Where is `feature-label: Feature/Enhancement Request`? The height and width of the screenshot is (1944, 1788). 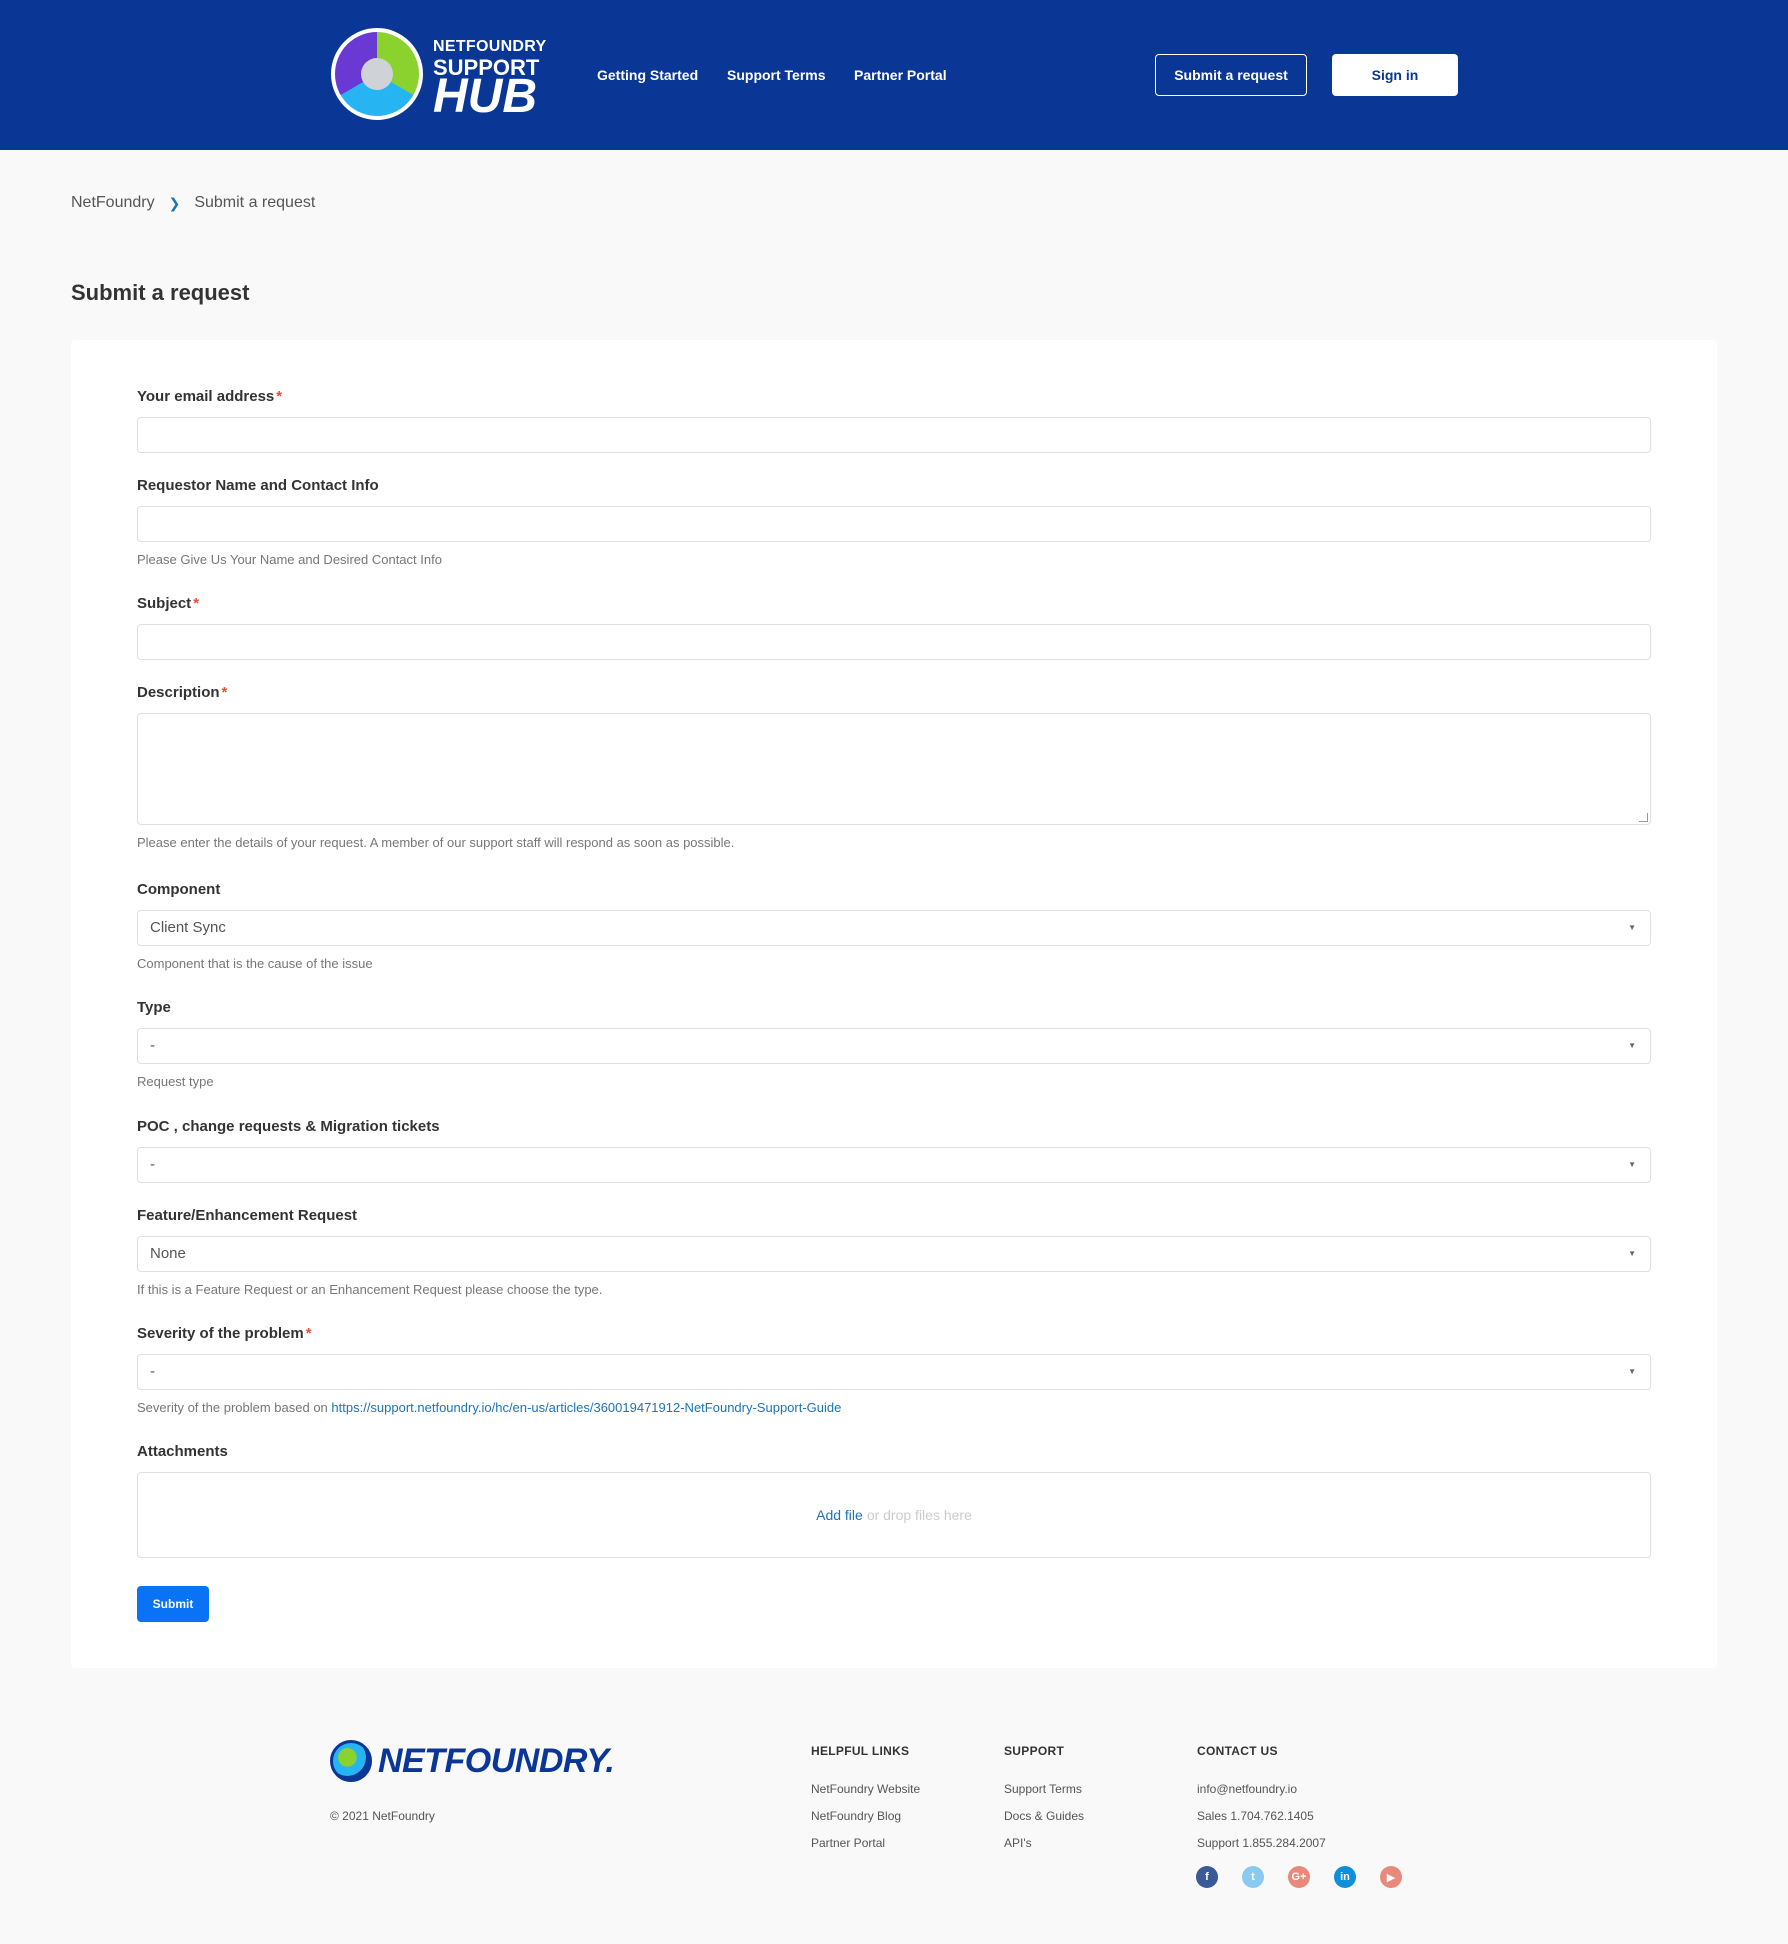
feature-label: Feature/Enhancement Request is located at coordinates (247, 1215).